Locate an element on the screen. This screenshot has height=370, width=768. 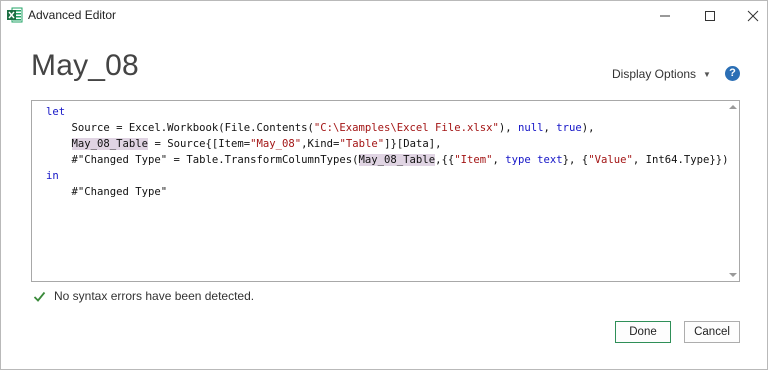
code-token: type text is located at coordinates (534, 160).